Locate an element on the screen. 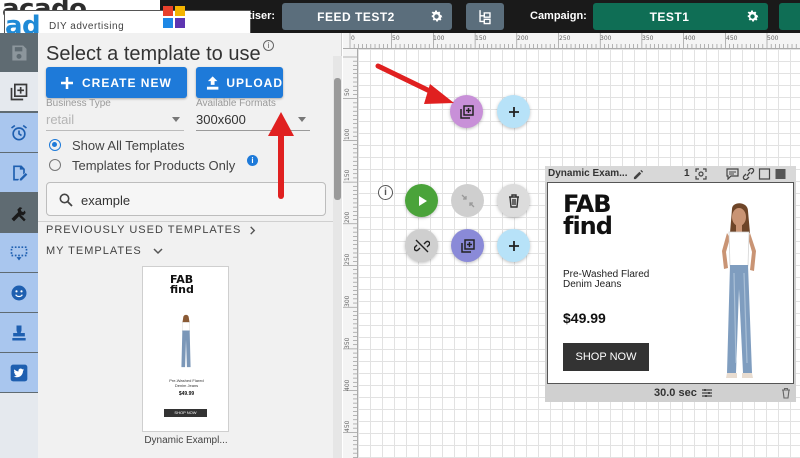 The height and width of the screenshot is (458, 800). next-selector-edge is located at coordinates (789, 16).